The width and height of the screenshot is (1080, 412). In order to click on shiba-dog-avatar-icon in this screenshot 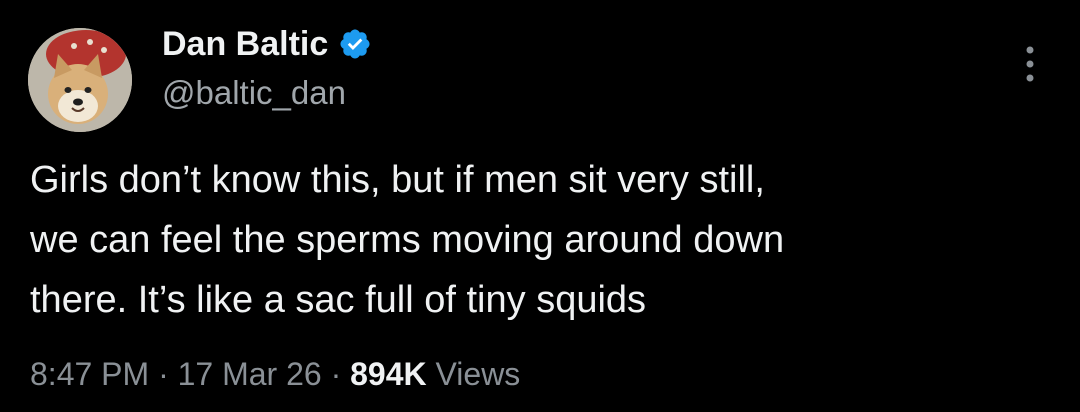, I will do `click(80, 80)`.